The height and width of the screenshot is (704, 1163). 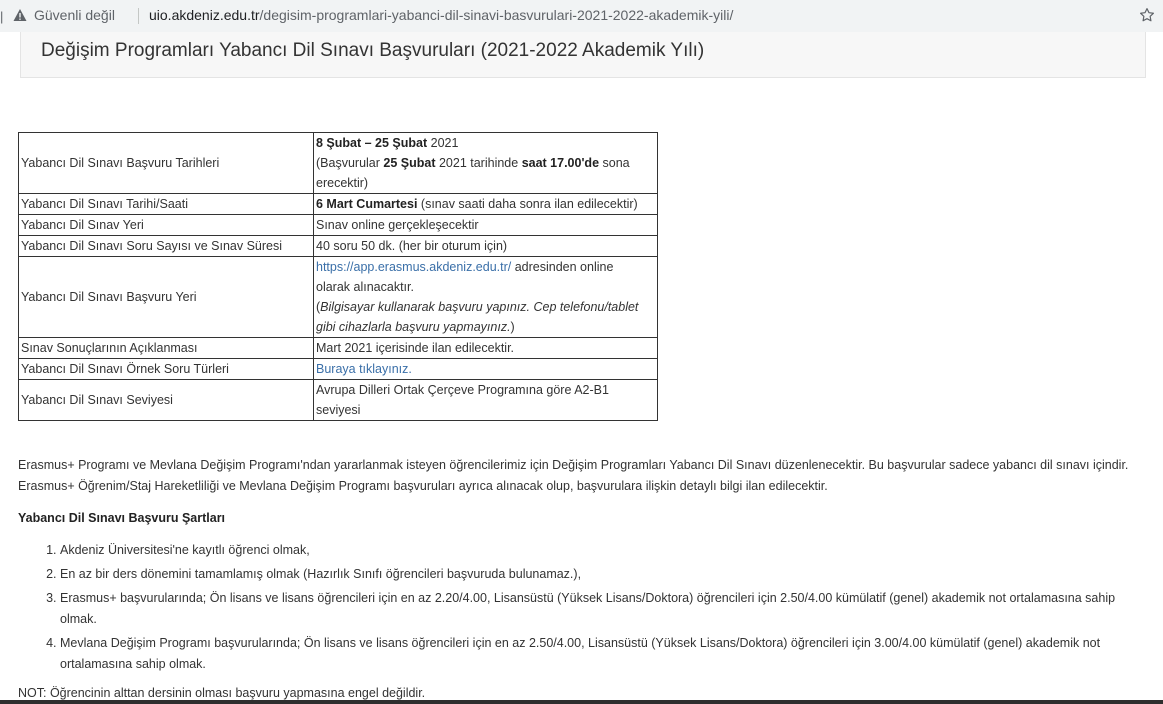 I want to click on text: 2021 tarihinde, so click(x=478, y=163).